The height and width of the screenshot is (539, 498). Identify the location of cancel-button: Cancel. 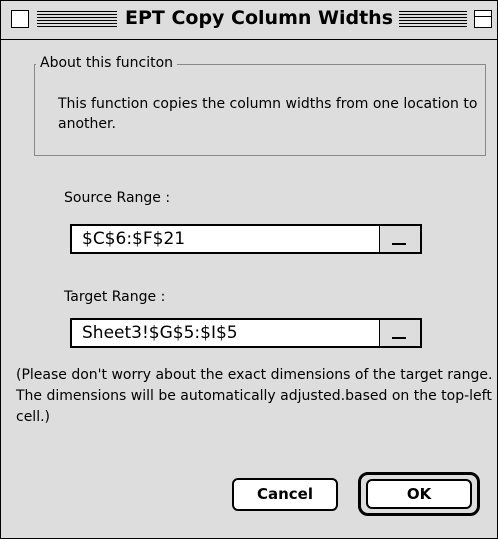
(285, 494).